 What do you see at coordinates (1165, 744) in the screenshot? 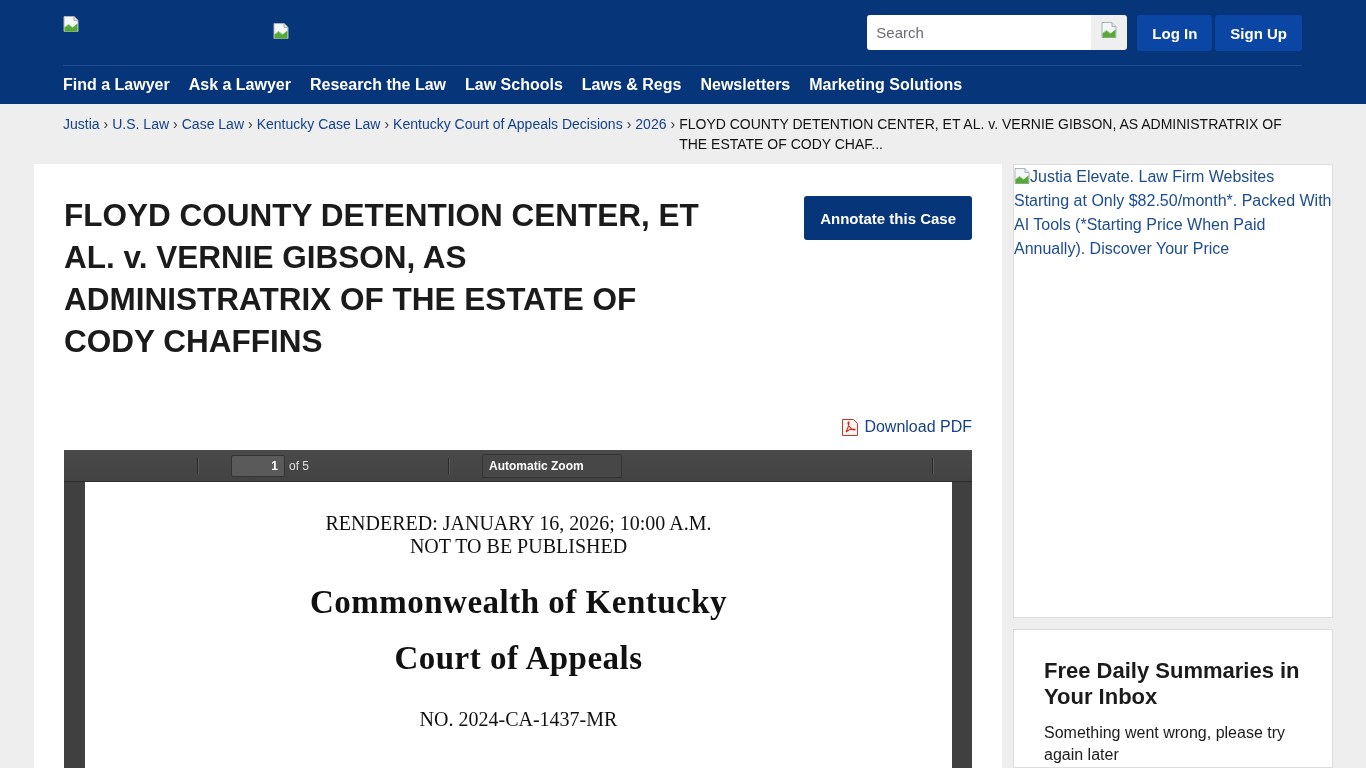
I see `error-message: Something went wrong, please try again later` at bounding box center [1165, 744].